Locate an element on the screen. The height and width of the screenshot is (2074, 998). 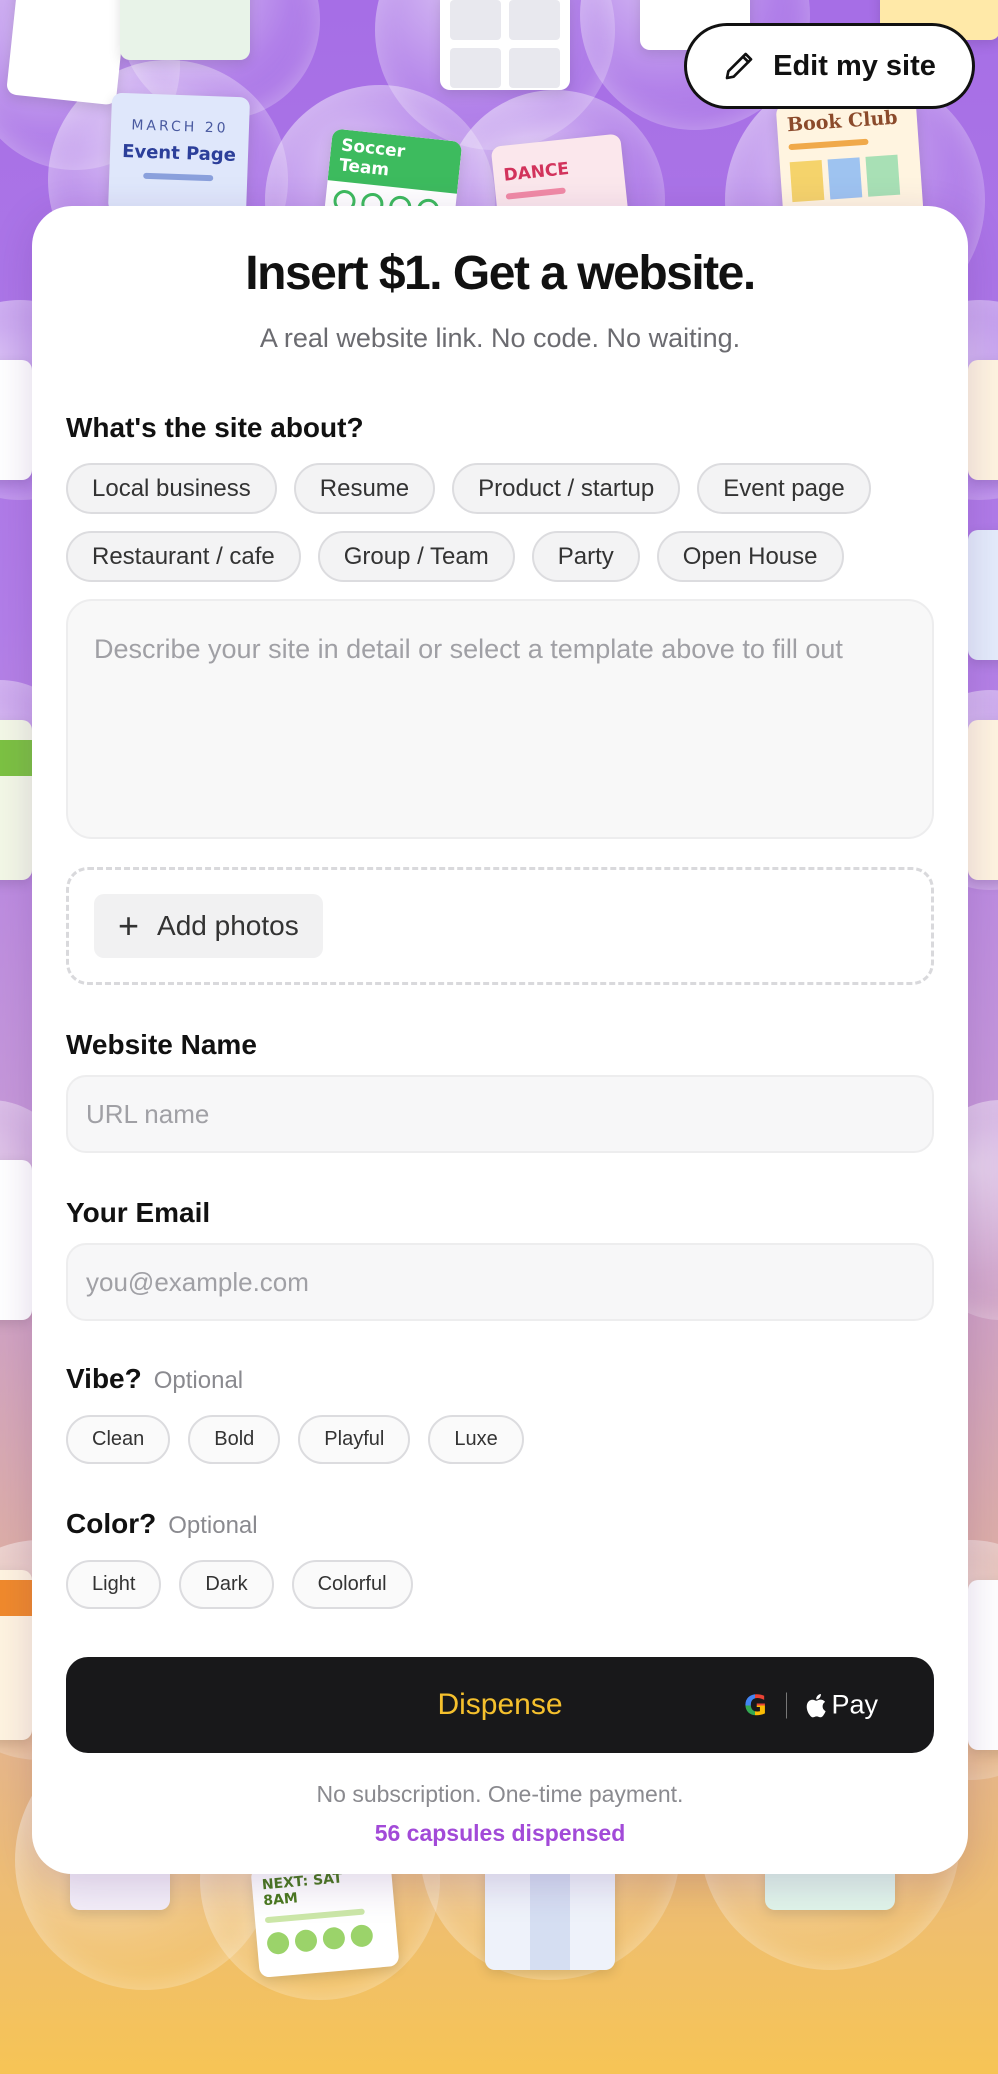
dispense-label: Dispense is located at coordinates (500, 1704).